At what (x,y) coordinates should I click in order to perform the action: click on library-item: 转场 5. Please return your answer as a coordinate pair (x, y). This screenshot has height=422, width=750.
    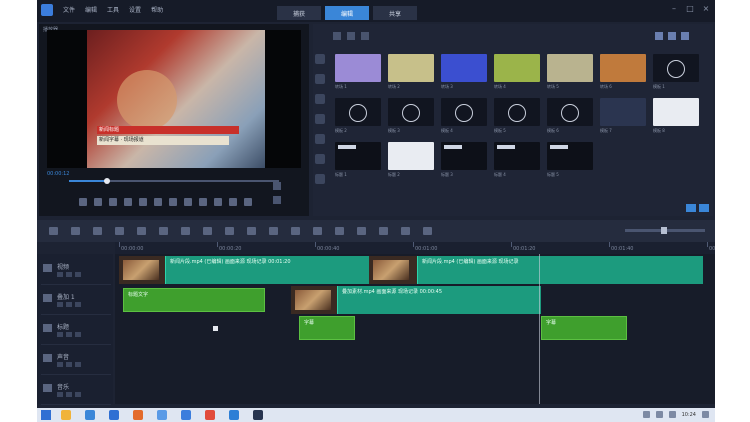
    Looking at the image, I should click on (573, 72).